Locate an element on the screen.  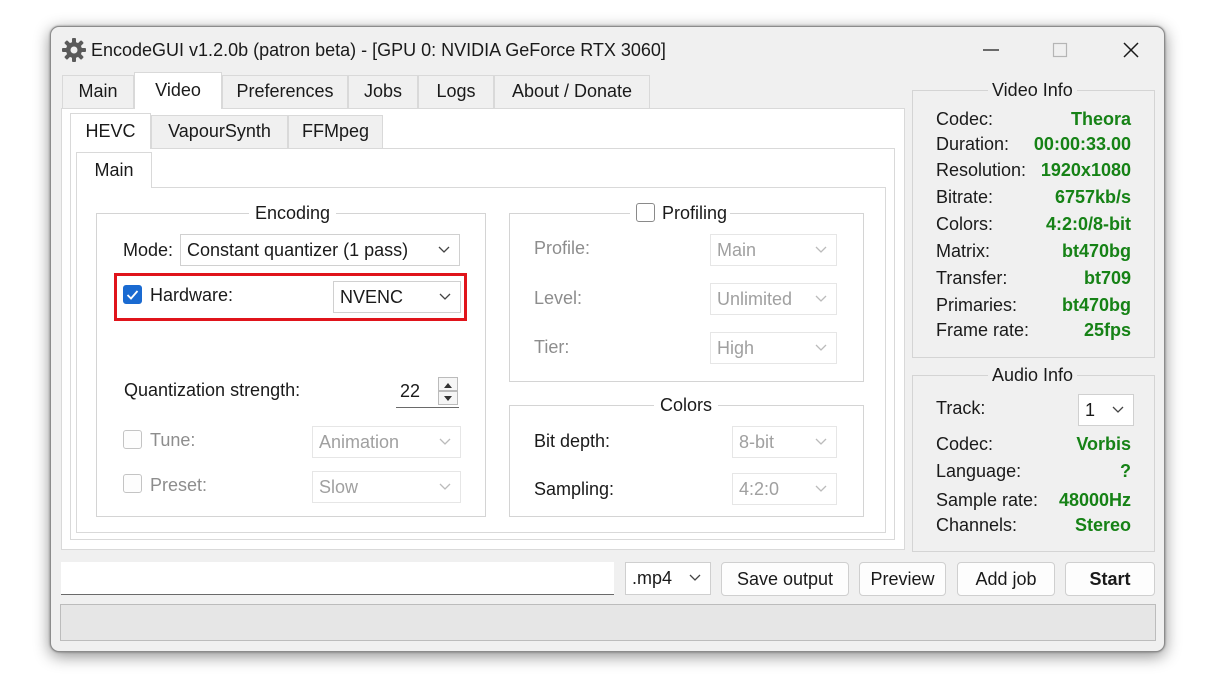
add-job-button: Add job is located at coordinates (1006, 579).